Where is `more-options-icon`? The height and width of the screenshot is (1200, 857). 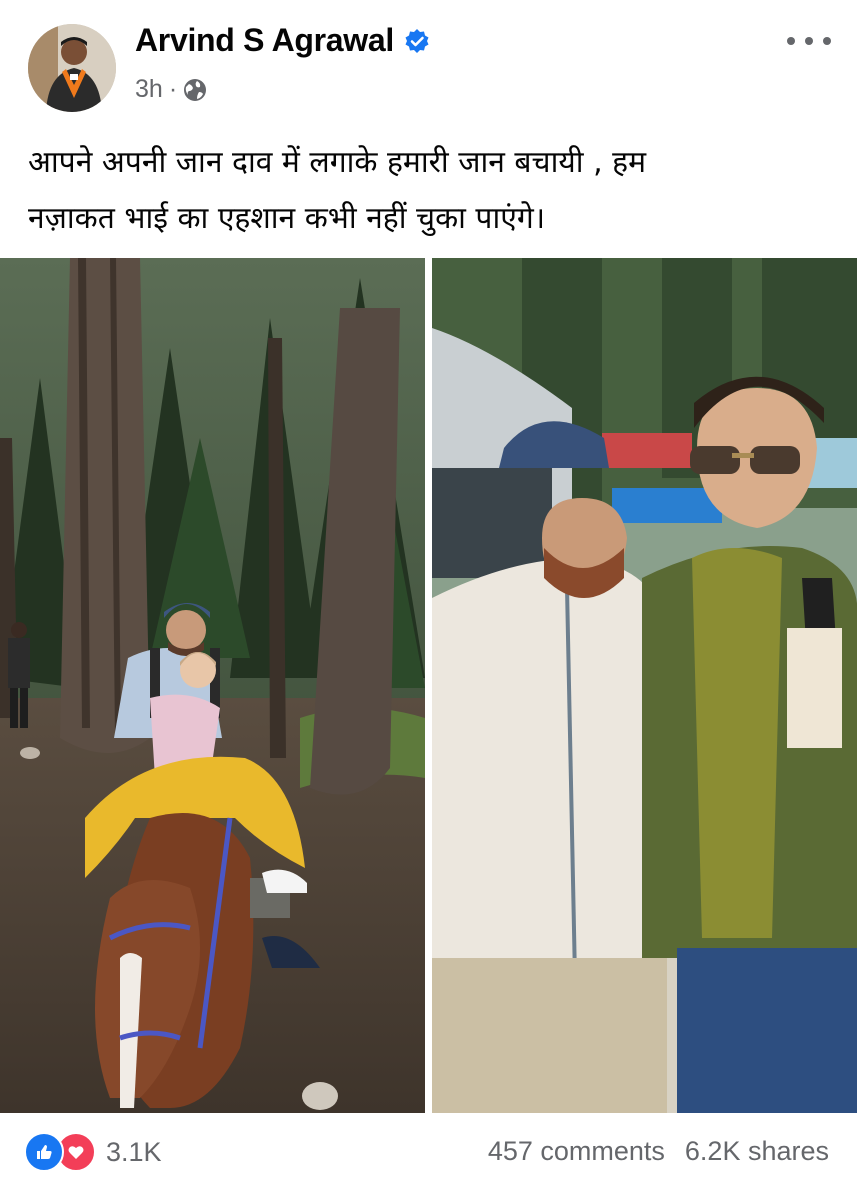 more-options-icon is located at coordinates (809, 41).